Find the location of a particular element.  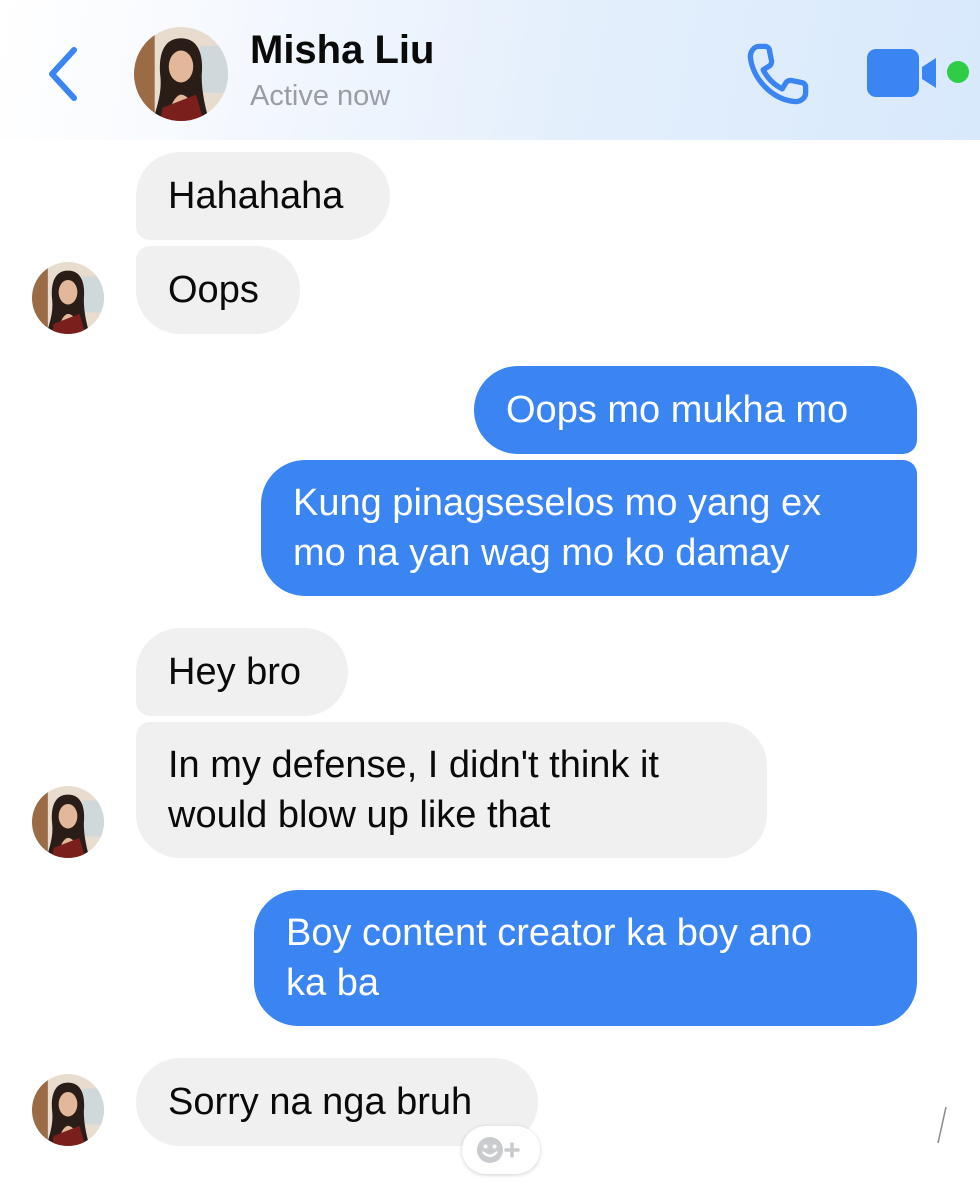

chat-header: Misha Liu Active now is located at coordinates (490, 70).